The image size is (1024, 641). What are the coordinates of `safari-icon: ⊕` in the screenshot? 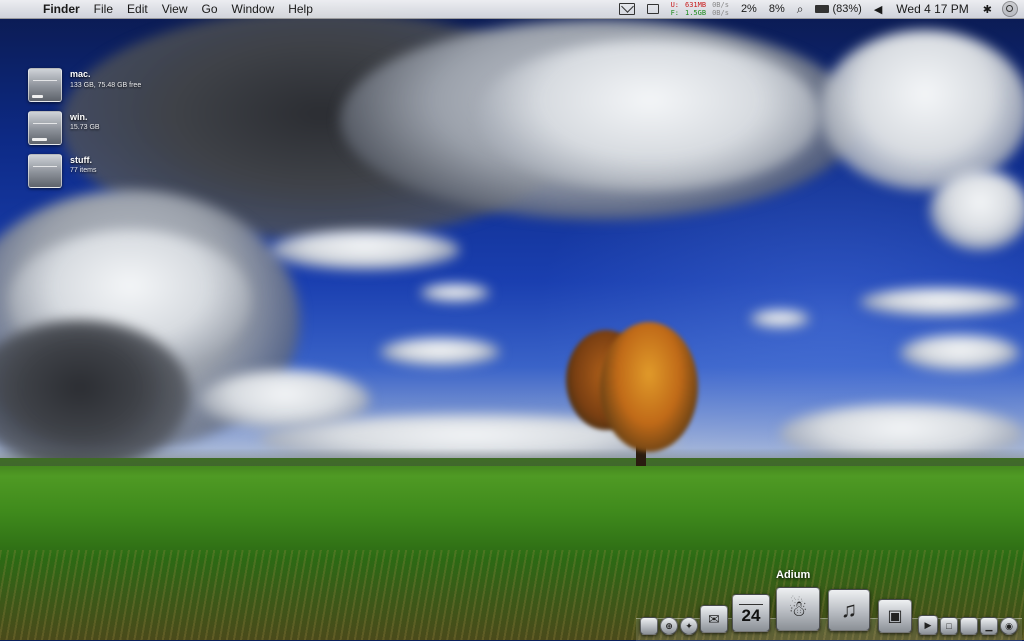 It's located at (669, 626).